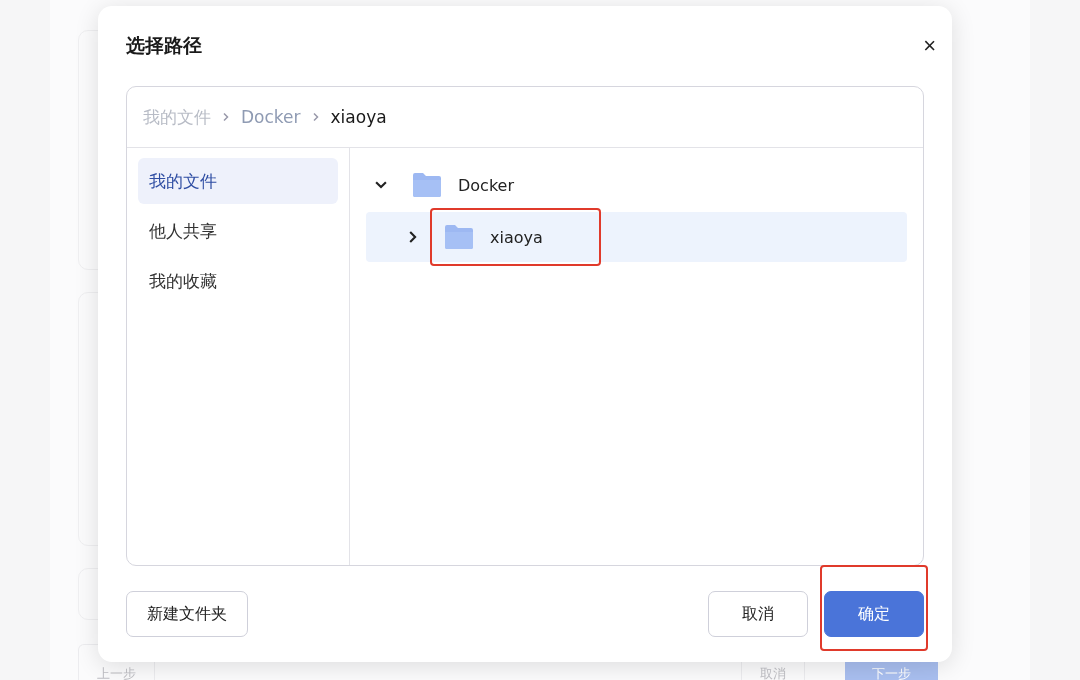 The height and width of the screenshot is (680, 1080). Describe the element at coordinates (238, 231) in the screenshot. I see `sidebar-item: 他人共享` at that location.